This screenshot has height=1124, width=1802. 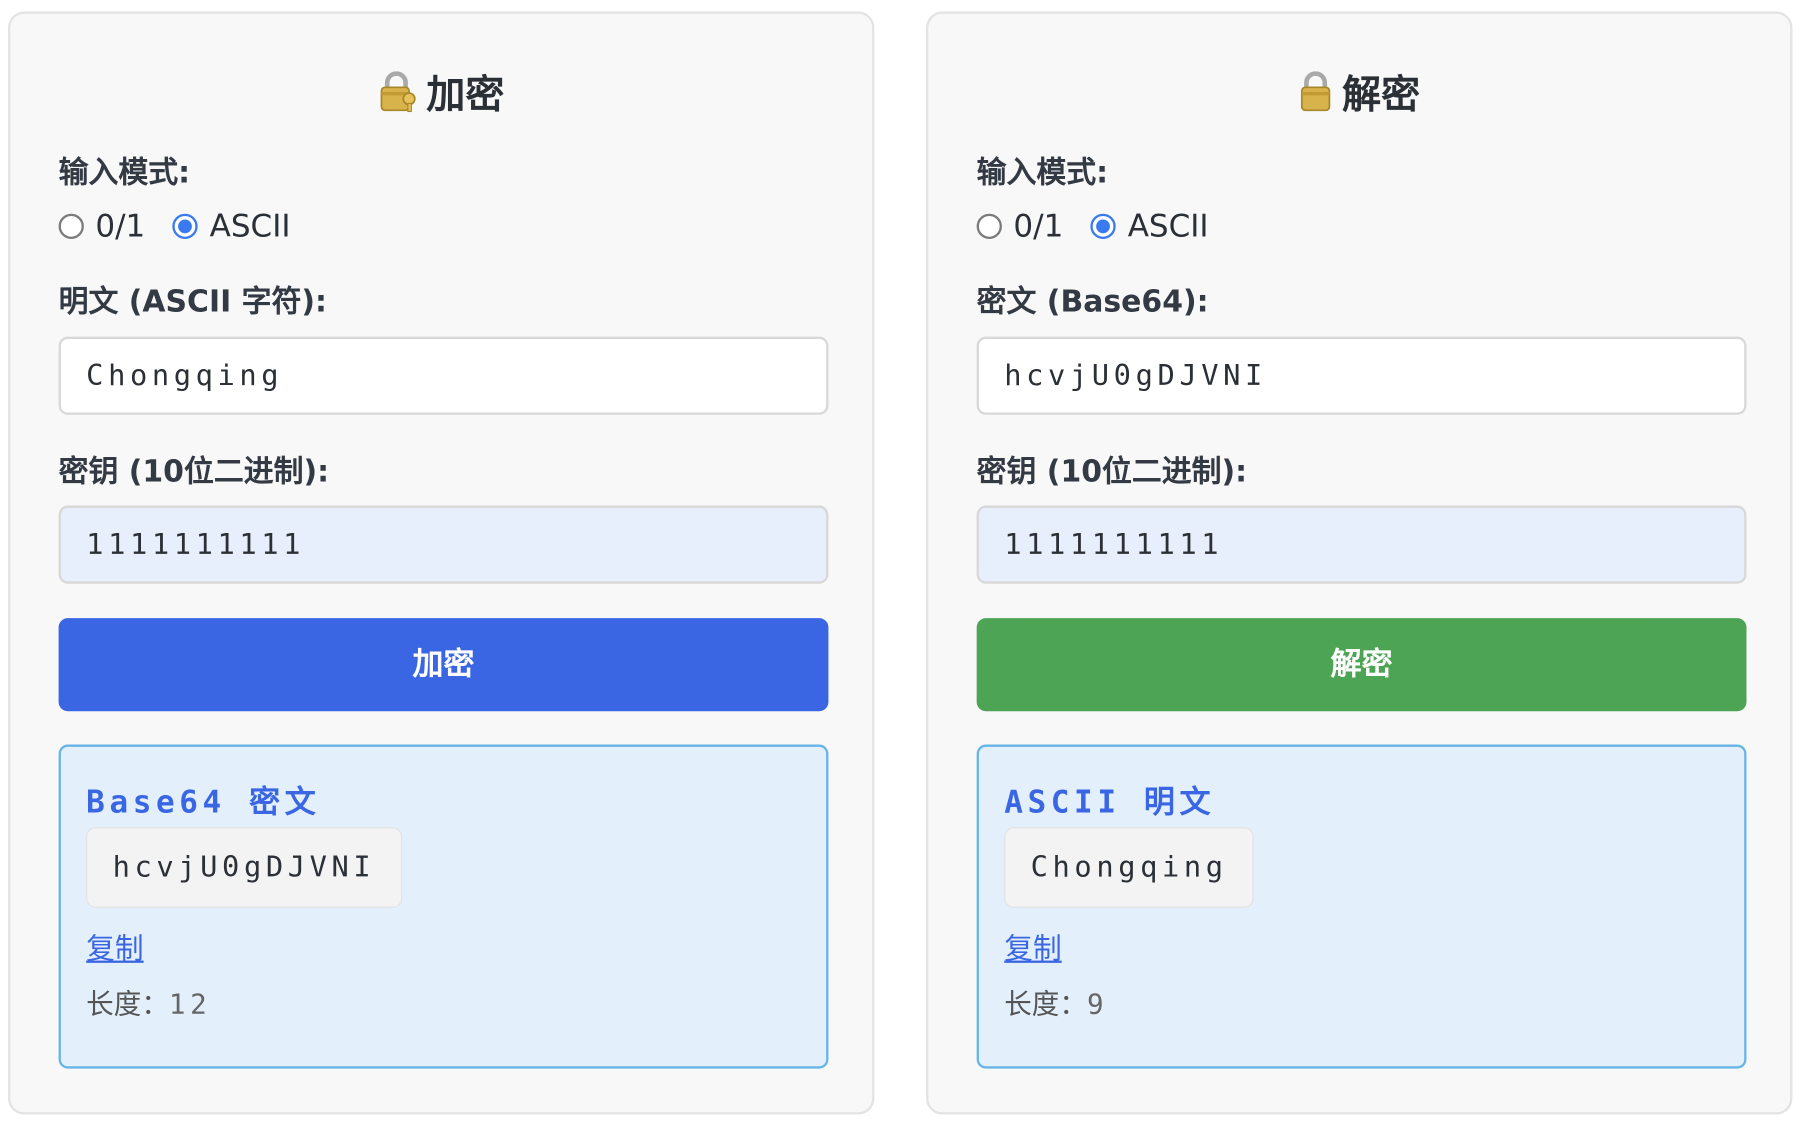 What do you see at coordinates (1032, 946) in the screenshot?
I see `decrypt-copy-link: 复制` at bounding box center [1032, 946].